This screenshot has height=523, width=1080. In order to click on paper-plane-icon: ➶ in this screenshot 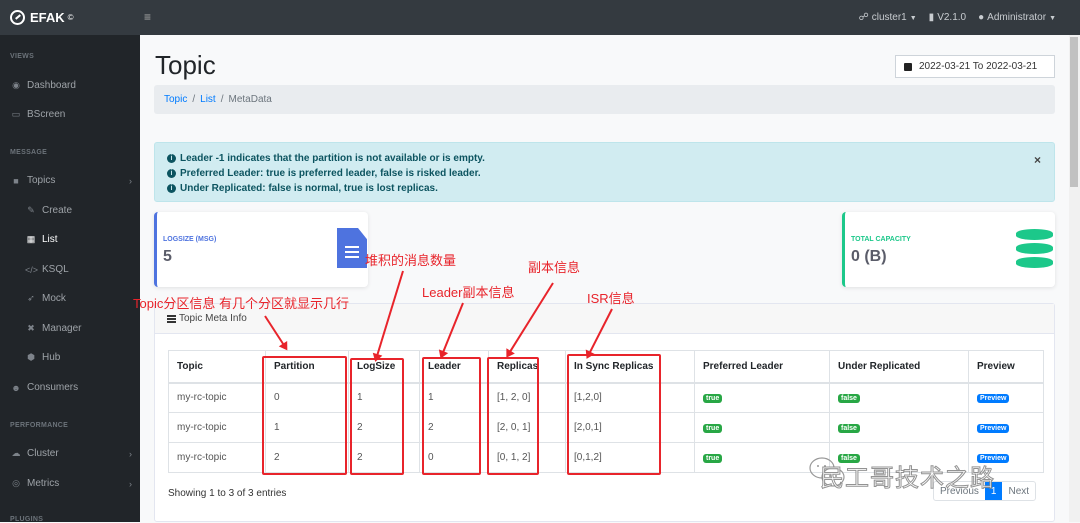, I will do `click(31, 298)`.